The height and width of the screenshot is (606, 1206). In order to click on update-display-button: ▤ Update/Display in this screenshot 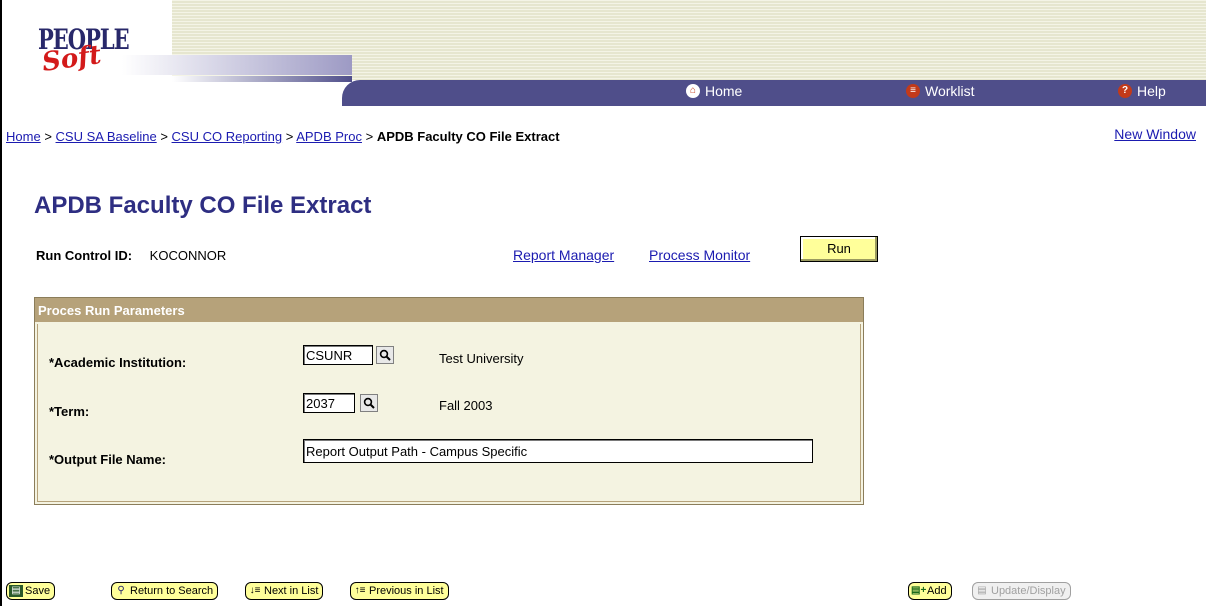, I will do `click(1021, 591)`.